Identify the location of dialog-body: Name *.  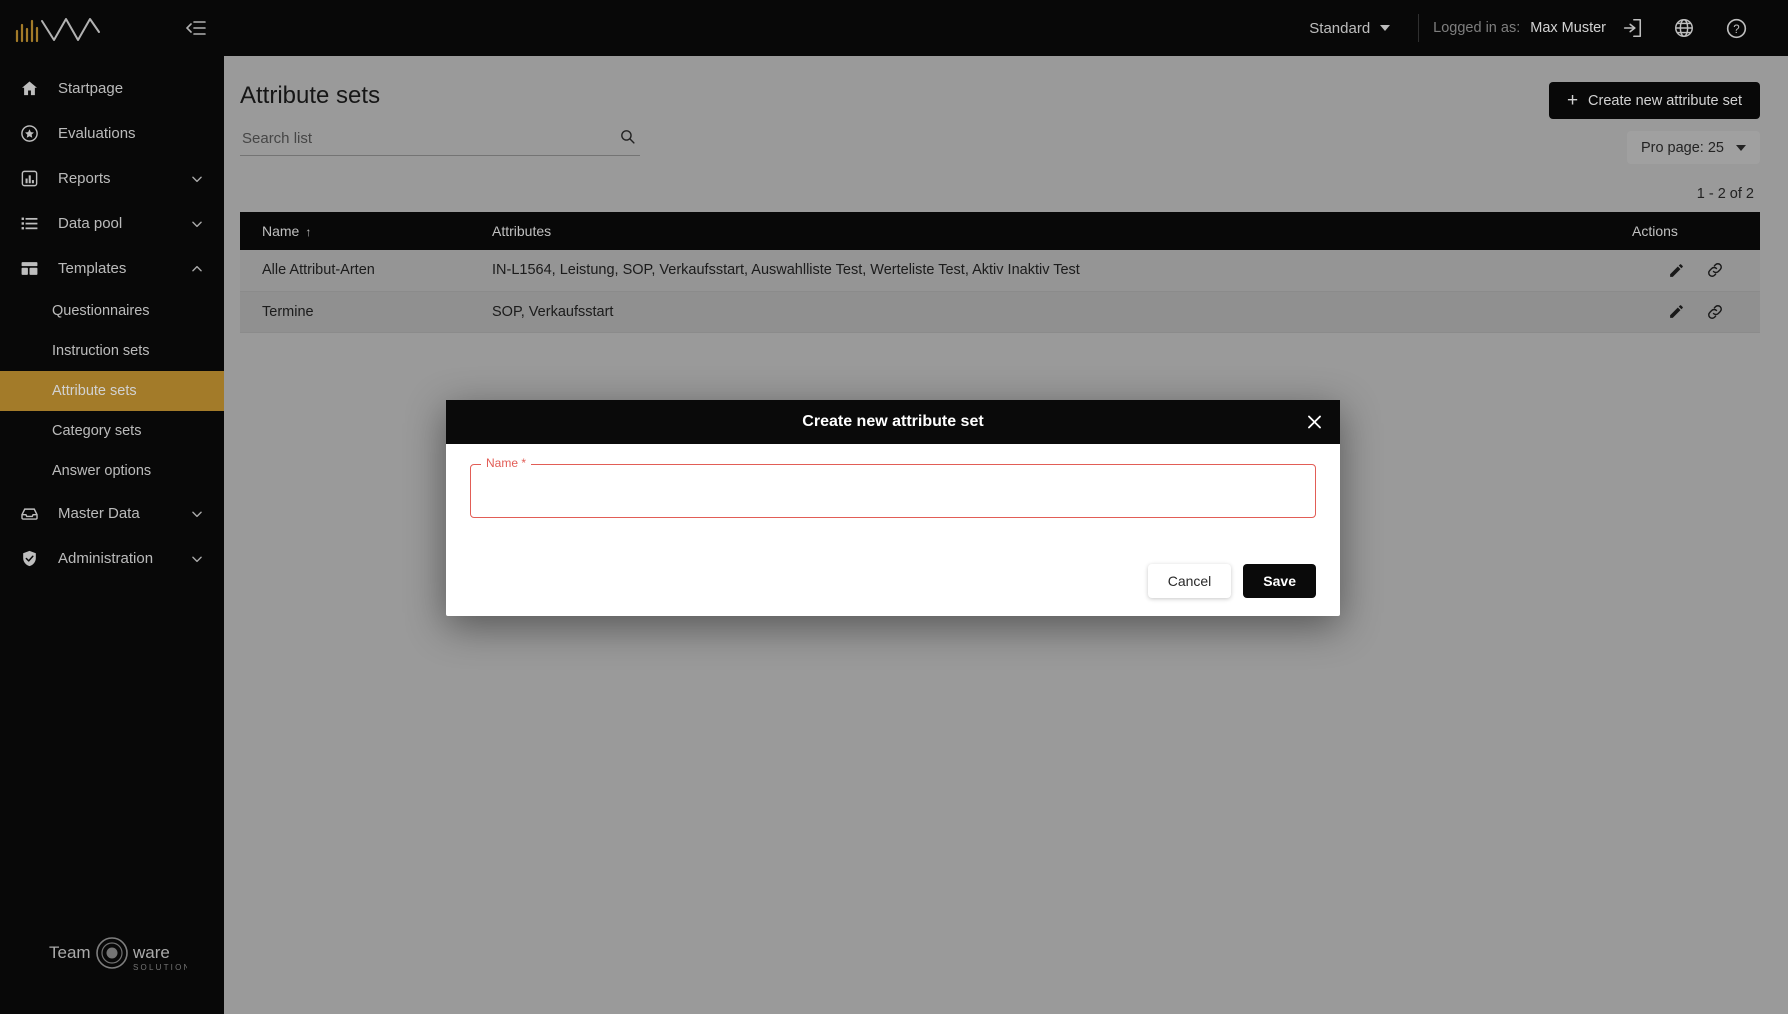
(893, 504).